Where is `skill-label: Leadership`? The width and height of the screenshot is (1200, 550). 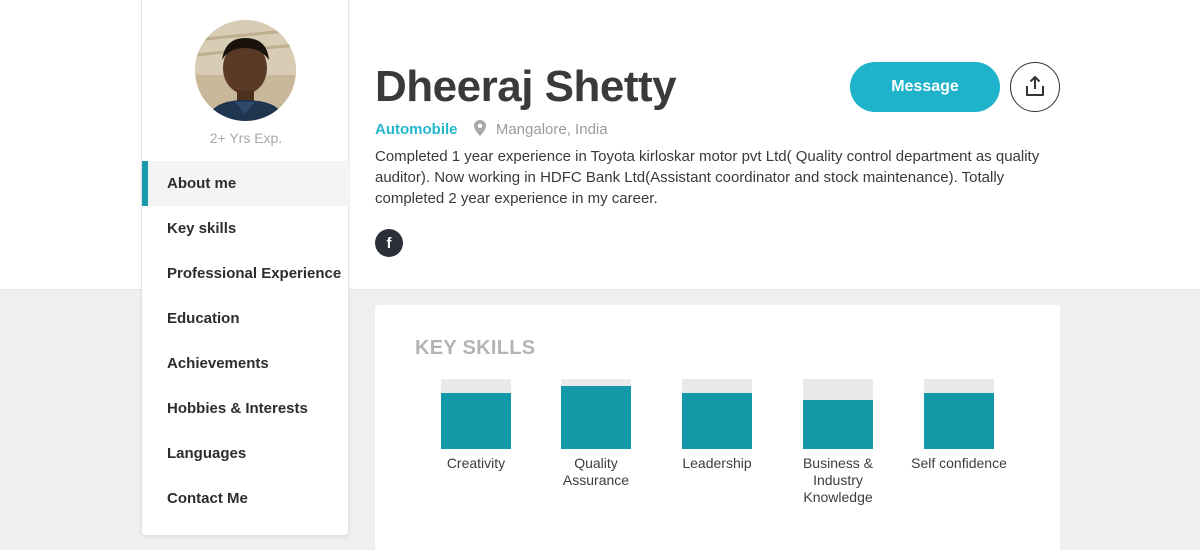
skill-label: Leadership is located at coordinates (717, 463).